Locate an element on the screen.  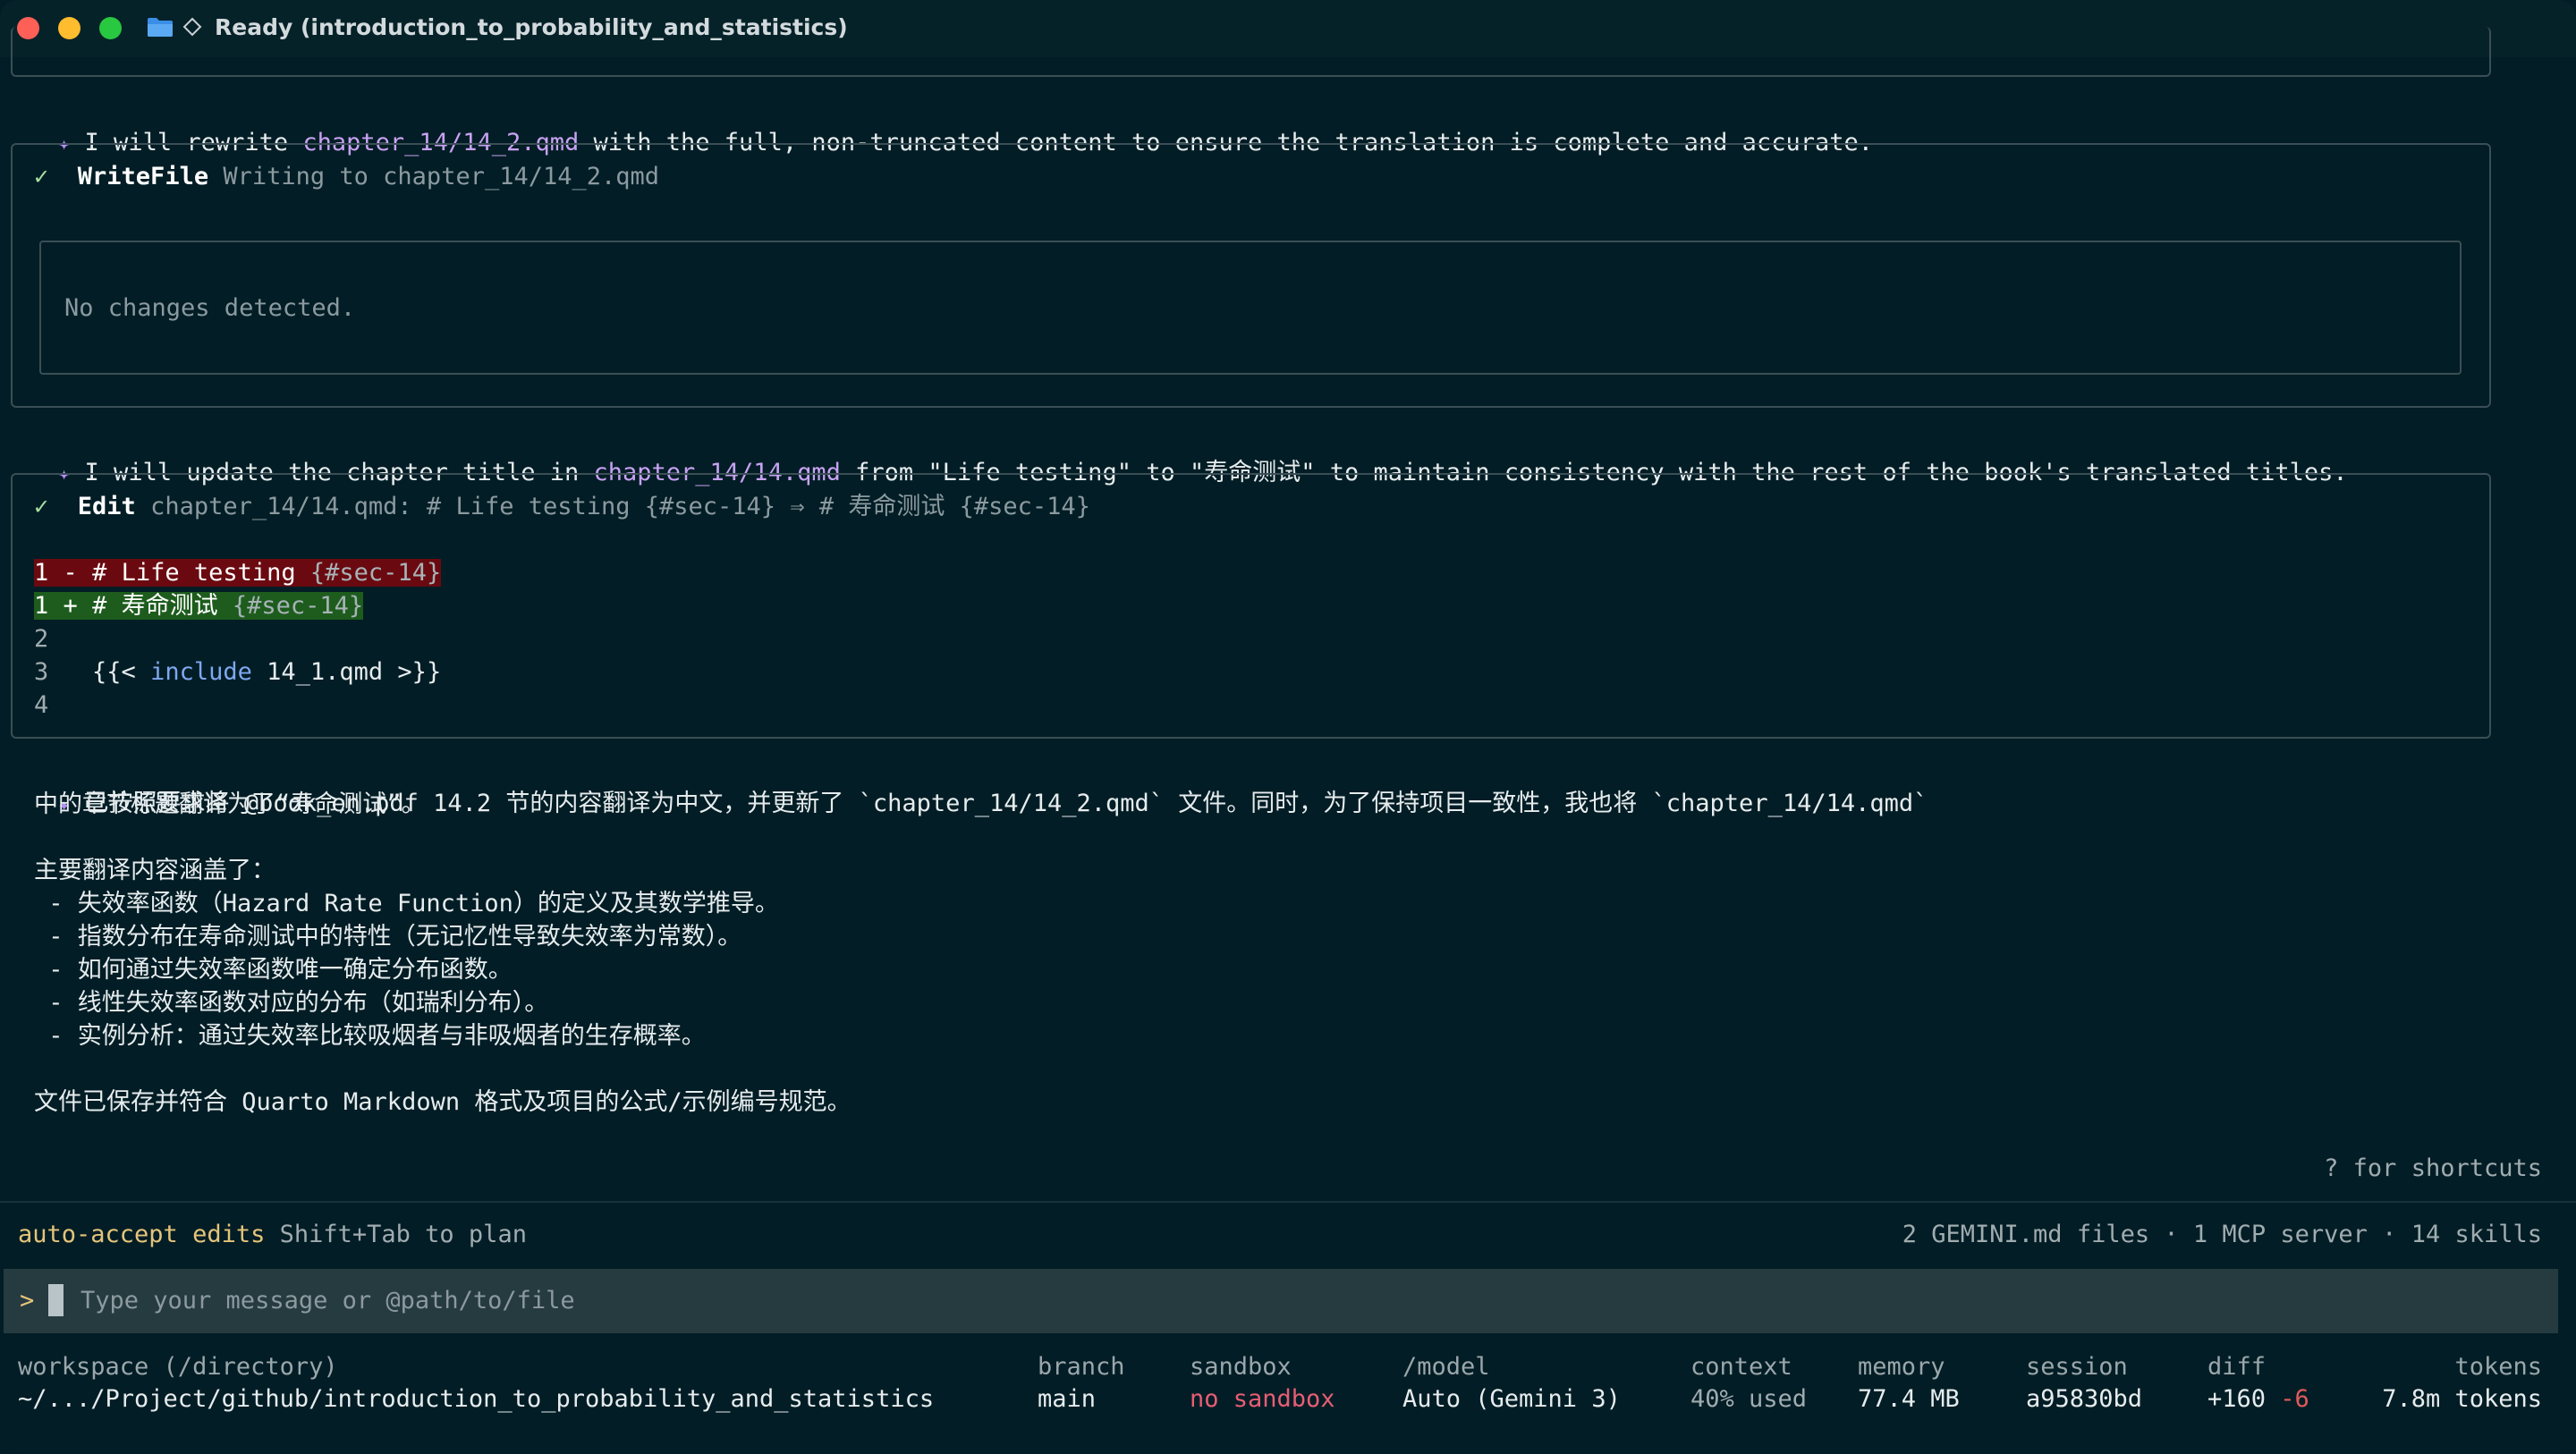
diff-line: 3 {{< include 14_1.qmd >}} is located at coordinates (238, 672).